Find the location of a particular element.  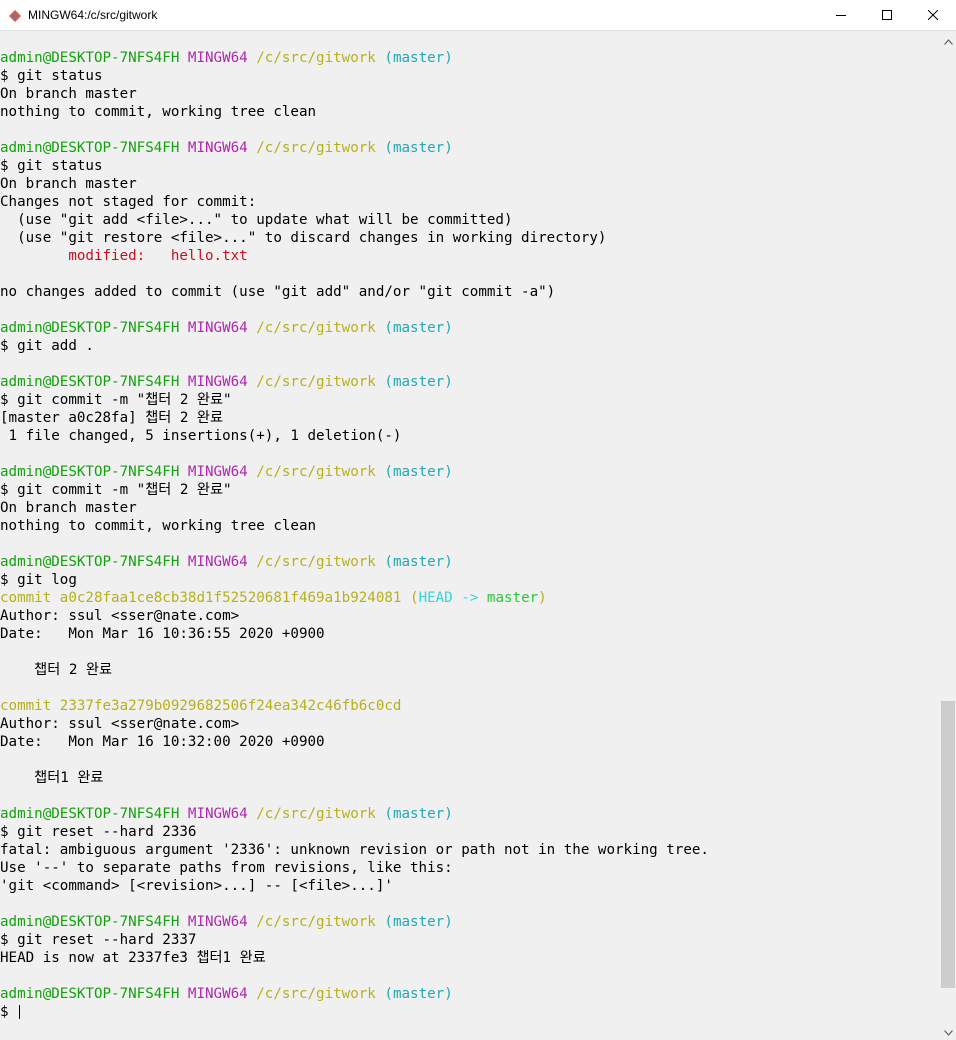

output-line: $ git reset --hard 2337 is located at coordinates (470, 940).